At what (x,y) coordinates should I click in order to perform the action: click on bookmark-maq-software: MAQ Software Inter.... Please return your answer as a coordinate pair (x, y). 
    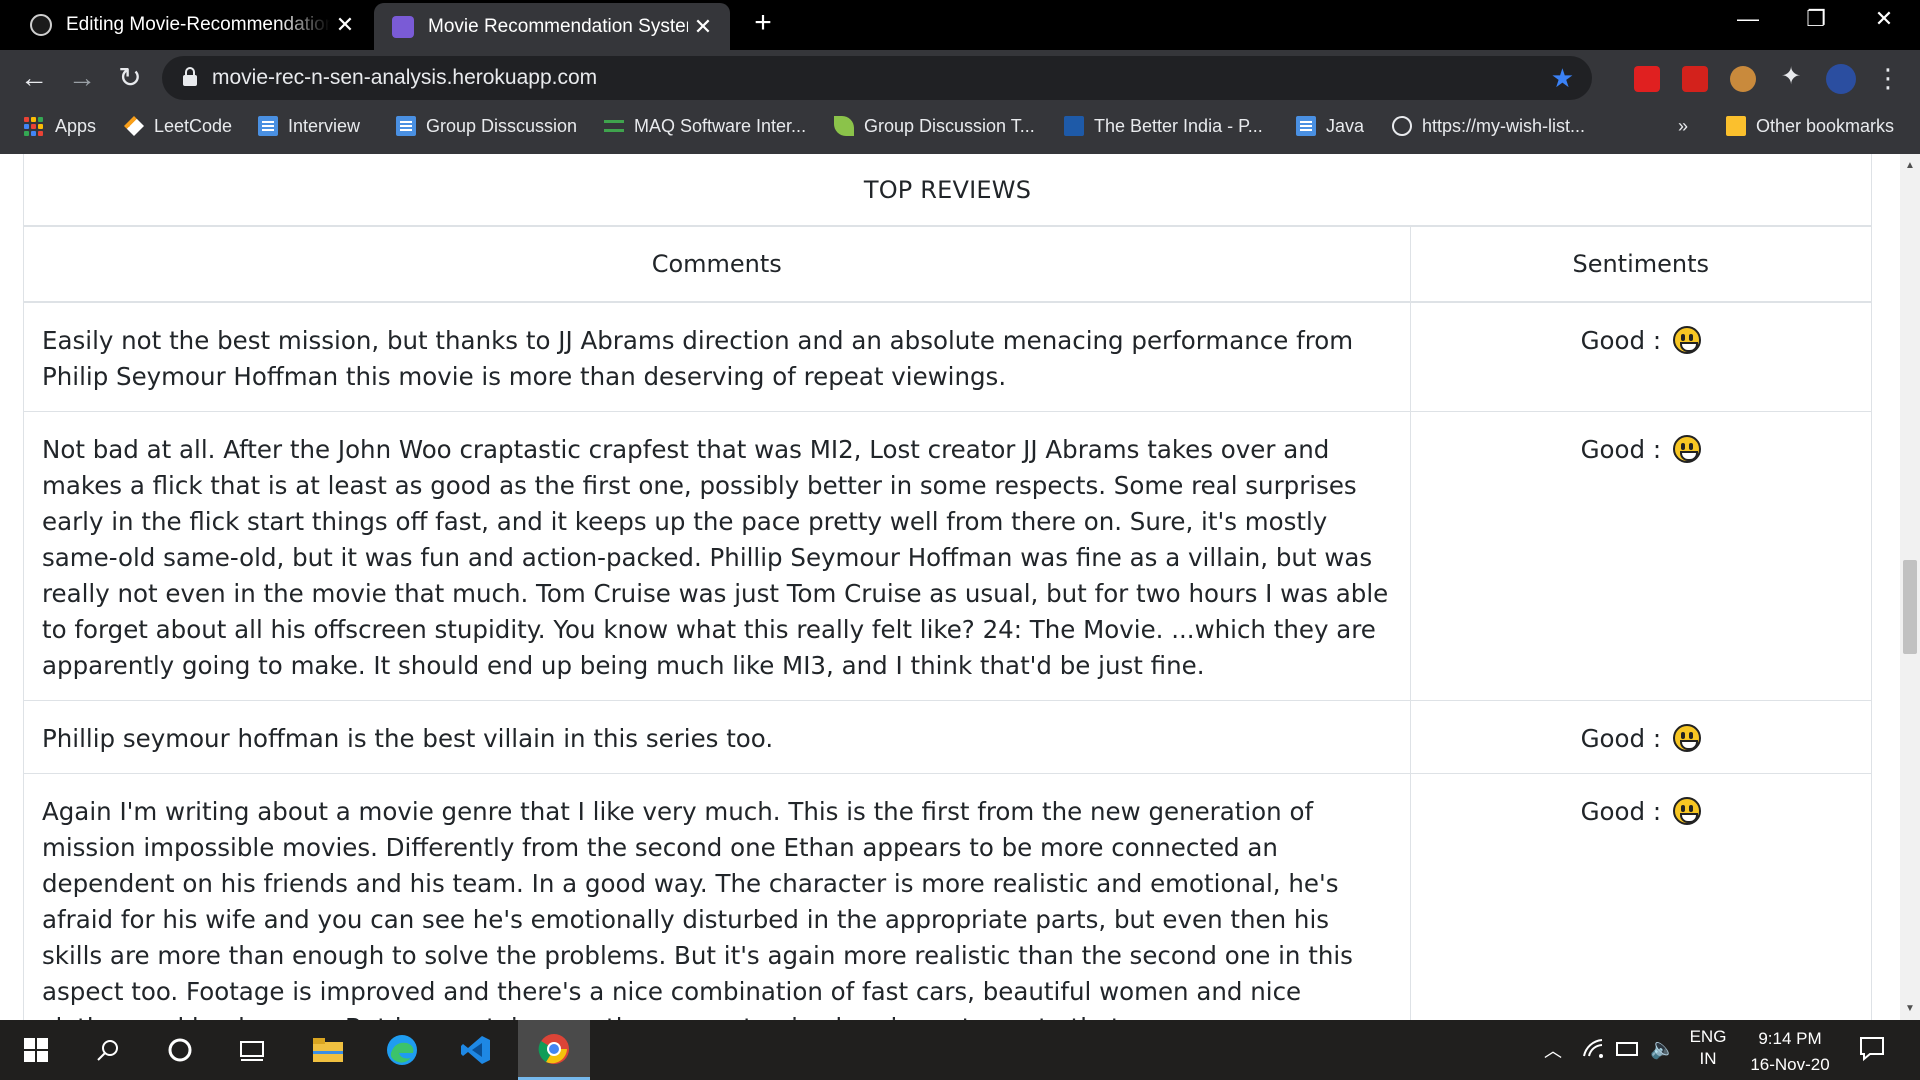
    Looking at the image, I should click on (705, 126).